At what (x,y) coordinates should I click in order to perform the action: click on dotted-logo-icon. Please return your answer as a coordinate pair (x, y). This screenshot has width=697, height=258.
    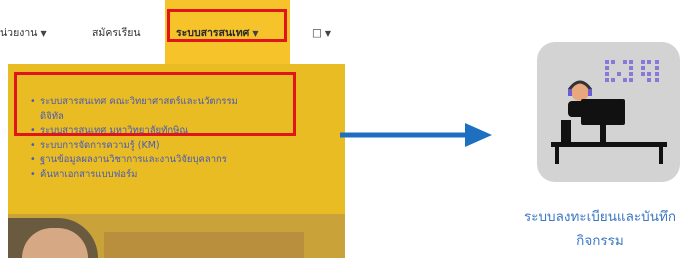
    Looking at the image, I should click on (632, 71).